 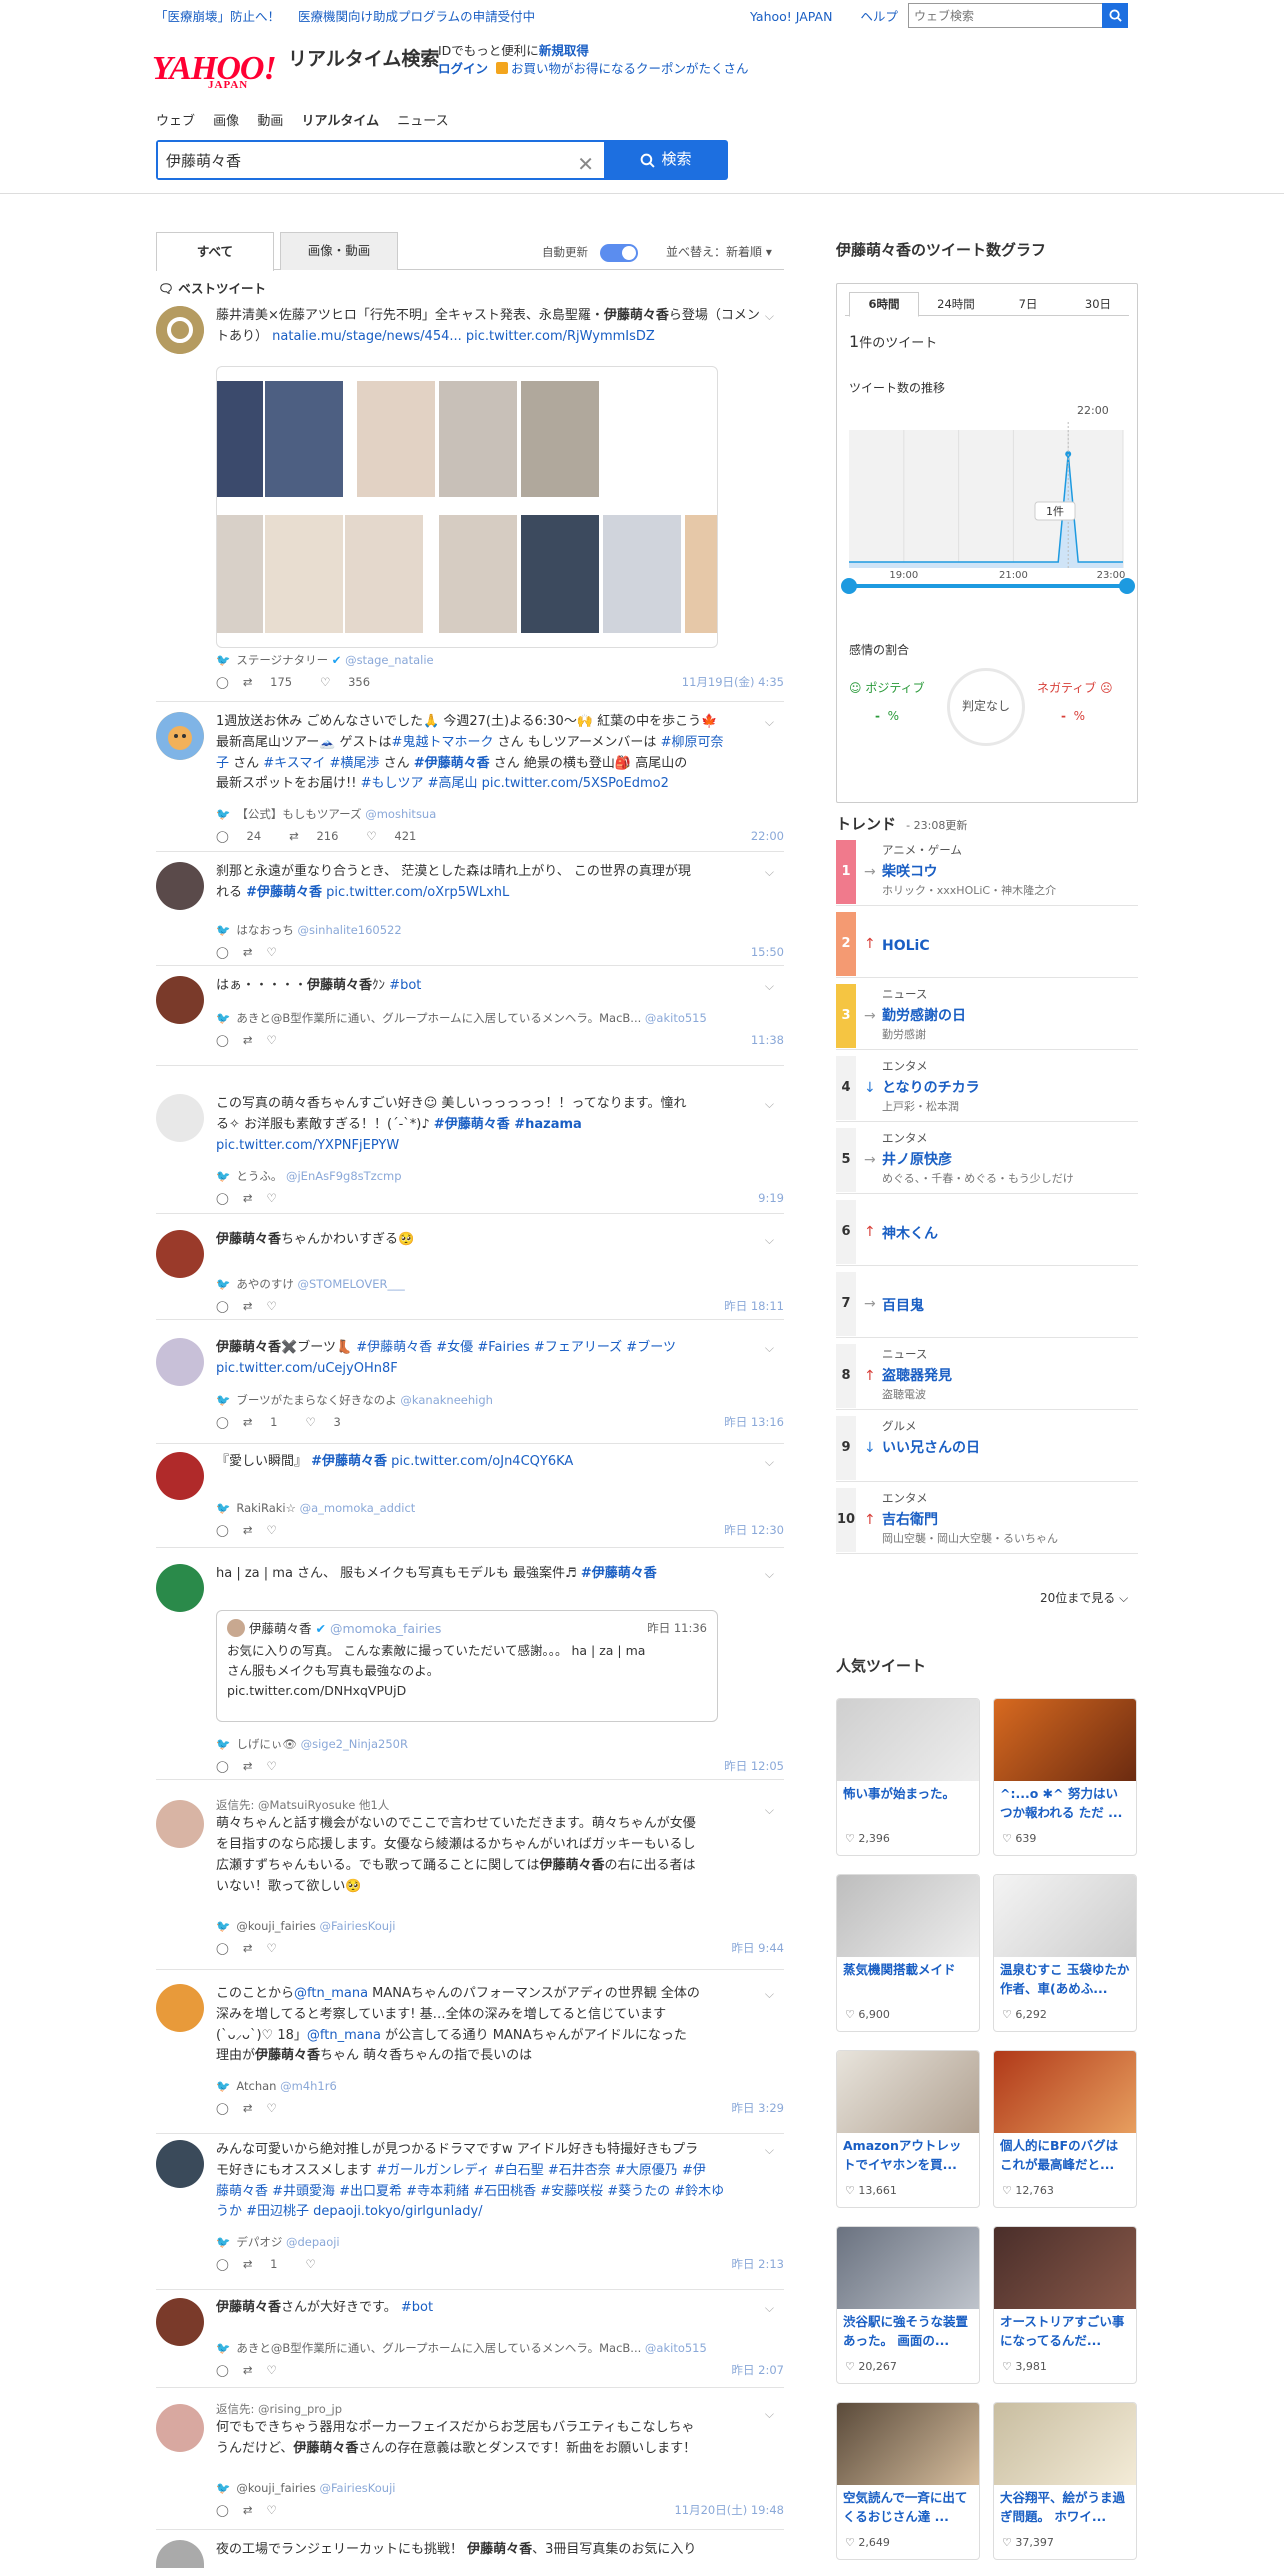 What do you see at coordinates (988, 586) in the screenshot?
I see `range-slider-track` at bounding box center [988, 586].